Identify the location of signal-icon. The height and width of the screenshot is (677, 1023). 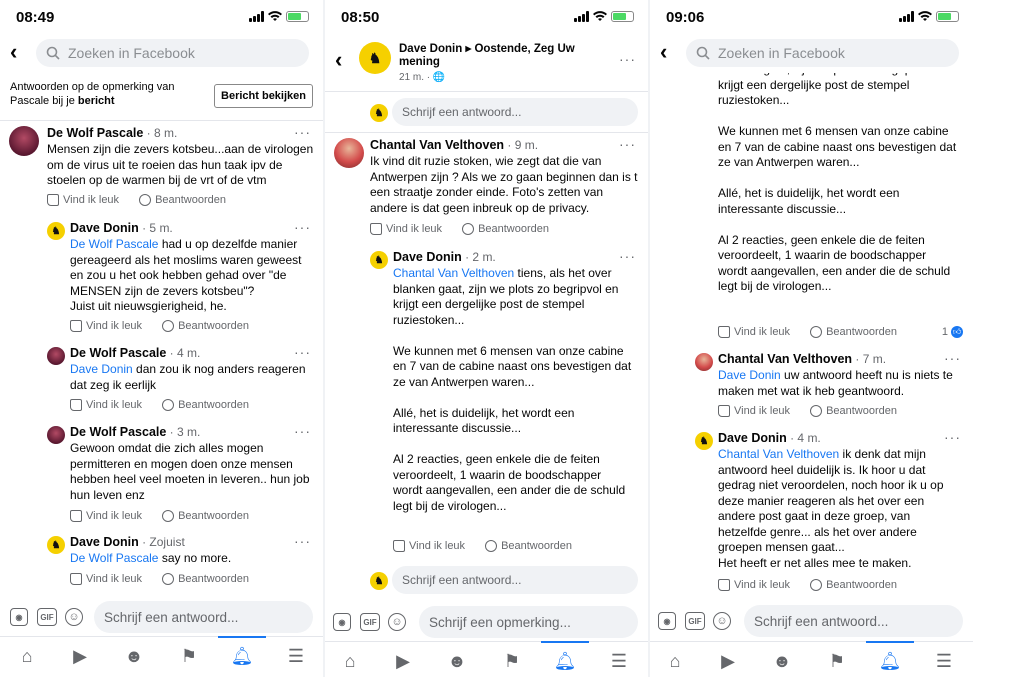
(906, 16).